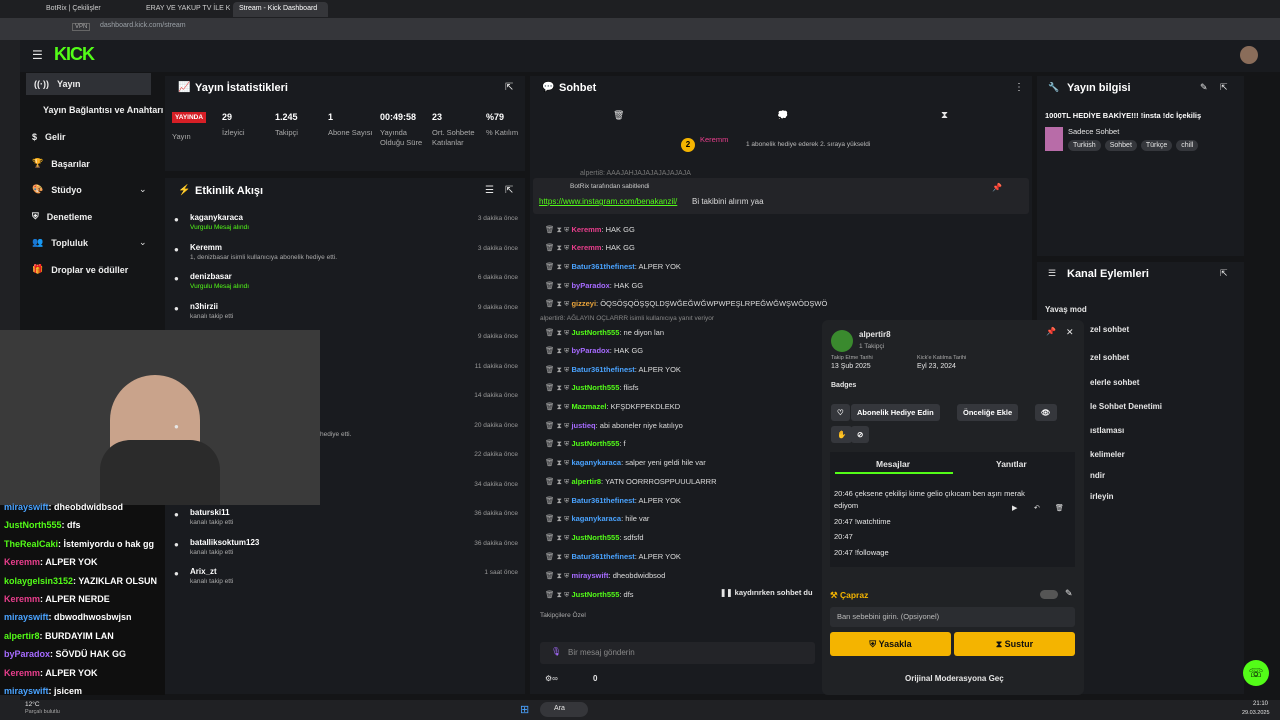 This screenshot has height=720, width=1280. What do you see at coordinates (1019, 87) in the screenshot?
I see `more-icon: ⋮` at bounding box center [1019, 87].